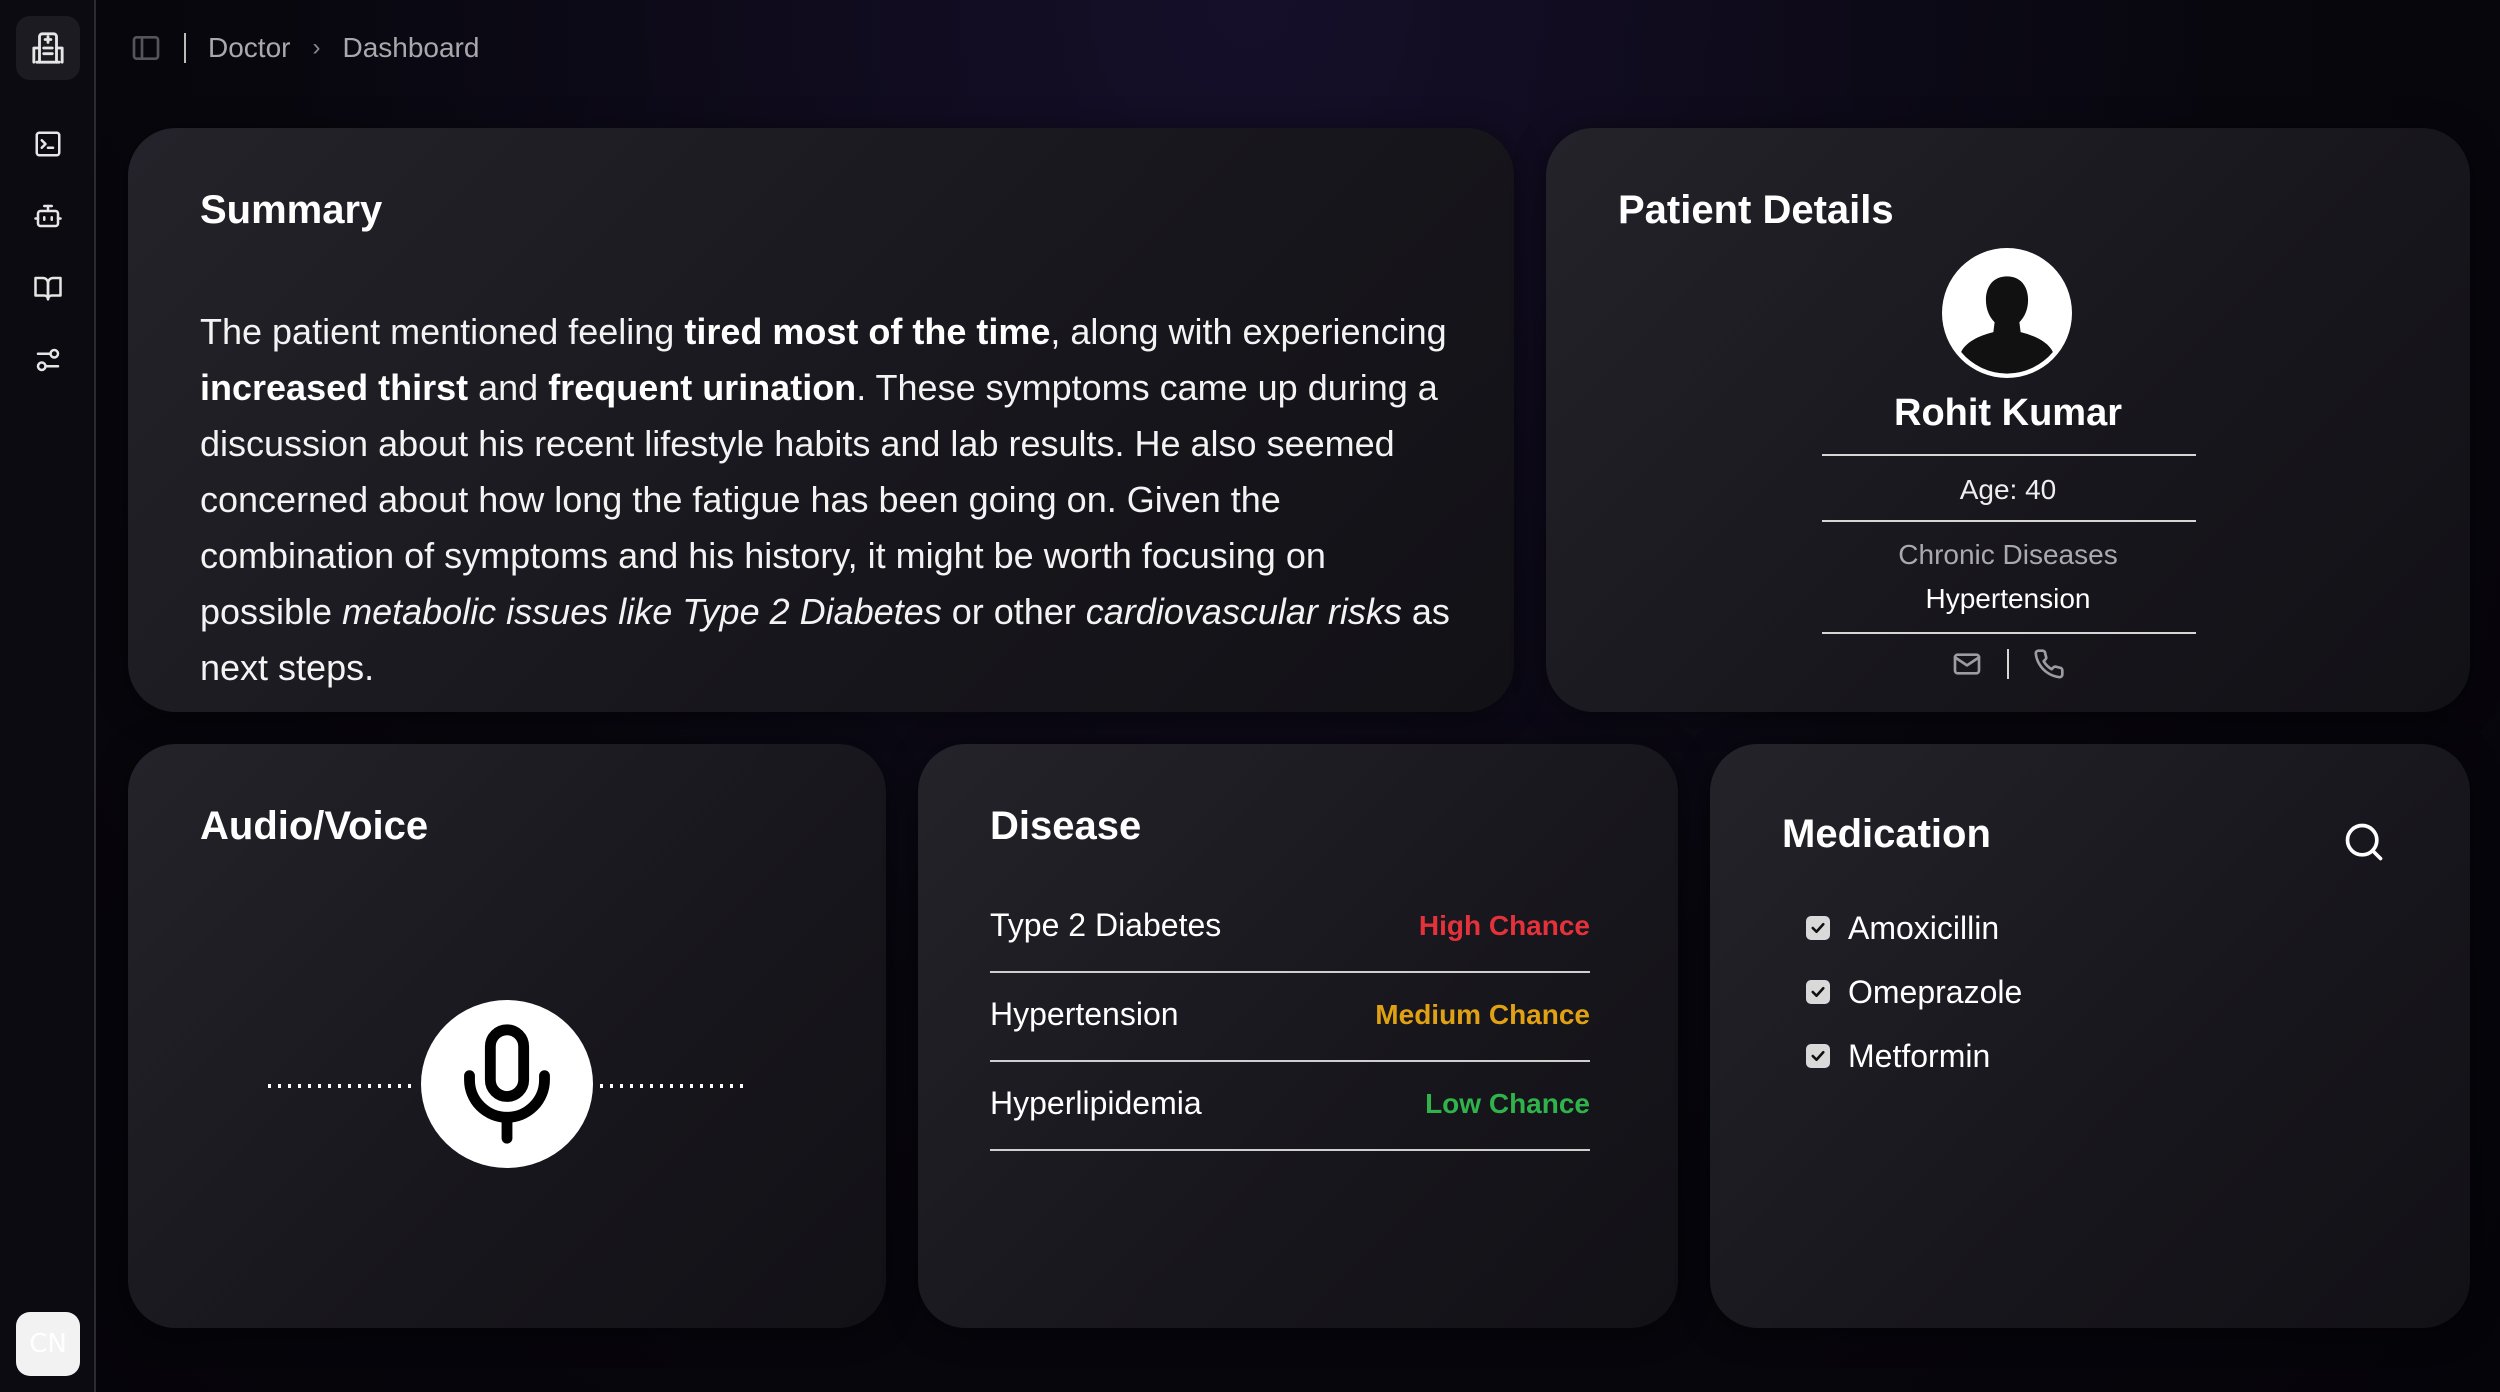 The image size is (2500, 1392). Describe the element at coordinates (1504, 925) in the screenshot. I see `disease-chance-badge: High Chance` at that location.